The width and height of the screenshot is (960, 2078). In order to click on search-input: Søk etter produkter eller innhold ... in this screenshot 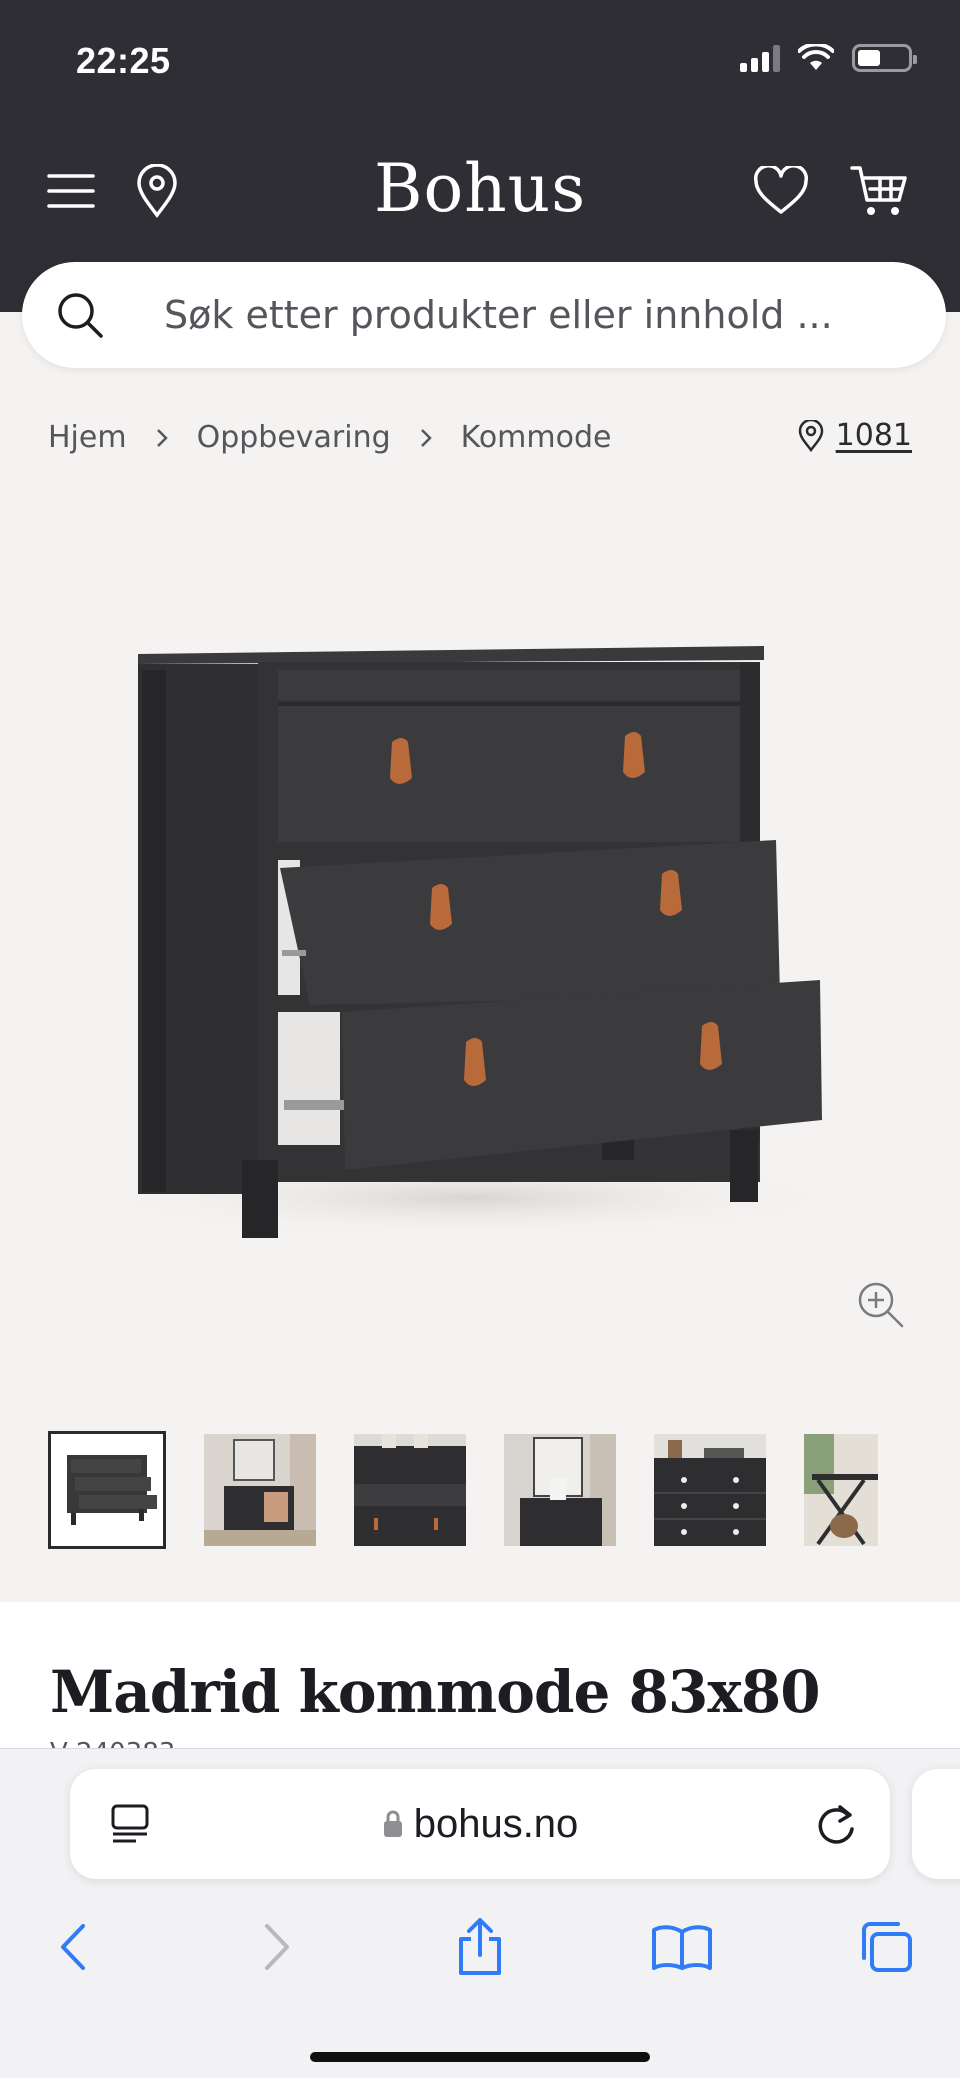, I will do `click(498, 315)`.